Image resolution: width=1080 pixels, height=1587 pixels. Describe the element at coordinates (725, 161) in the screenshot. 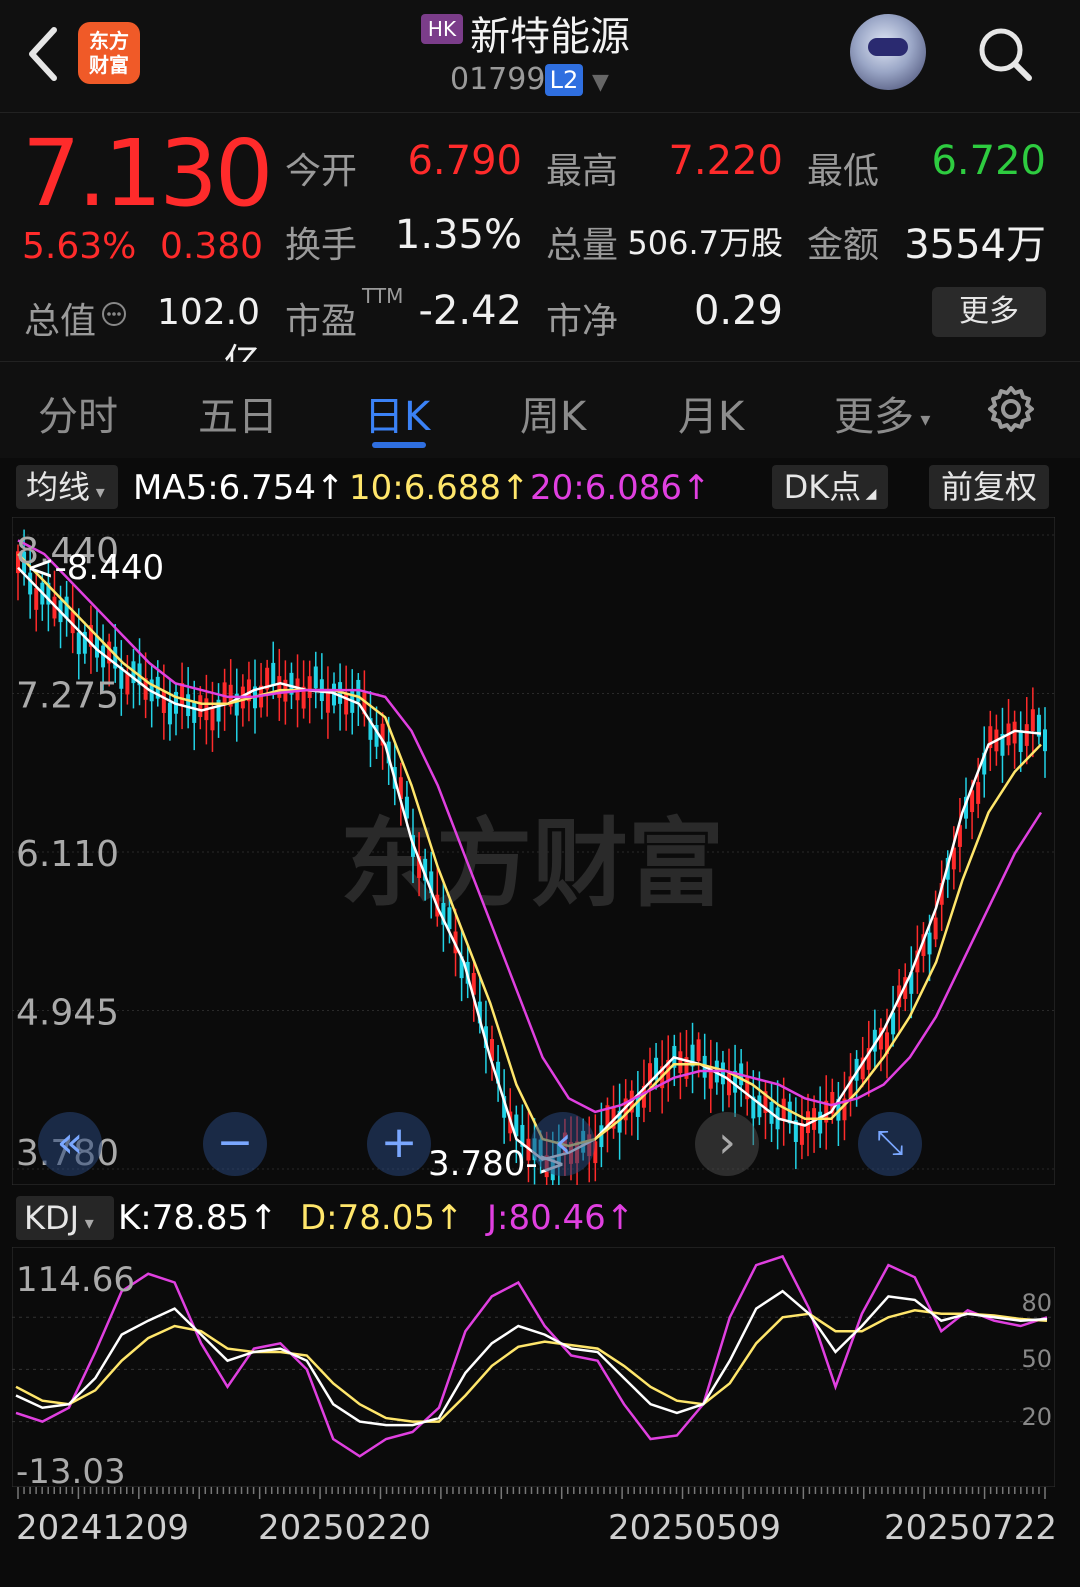

I see `high-value: 7.220` at that location.